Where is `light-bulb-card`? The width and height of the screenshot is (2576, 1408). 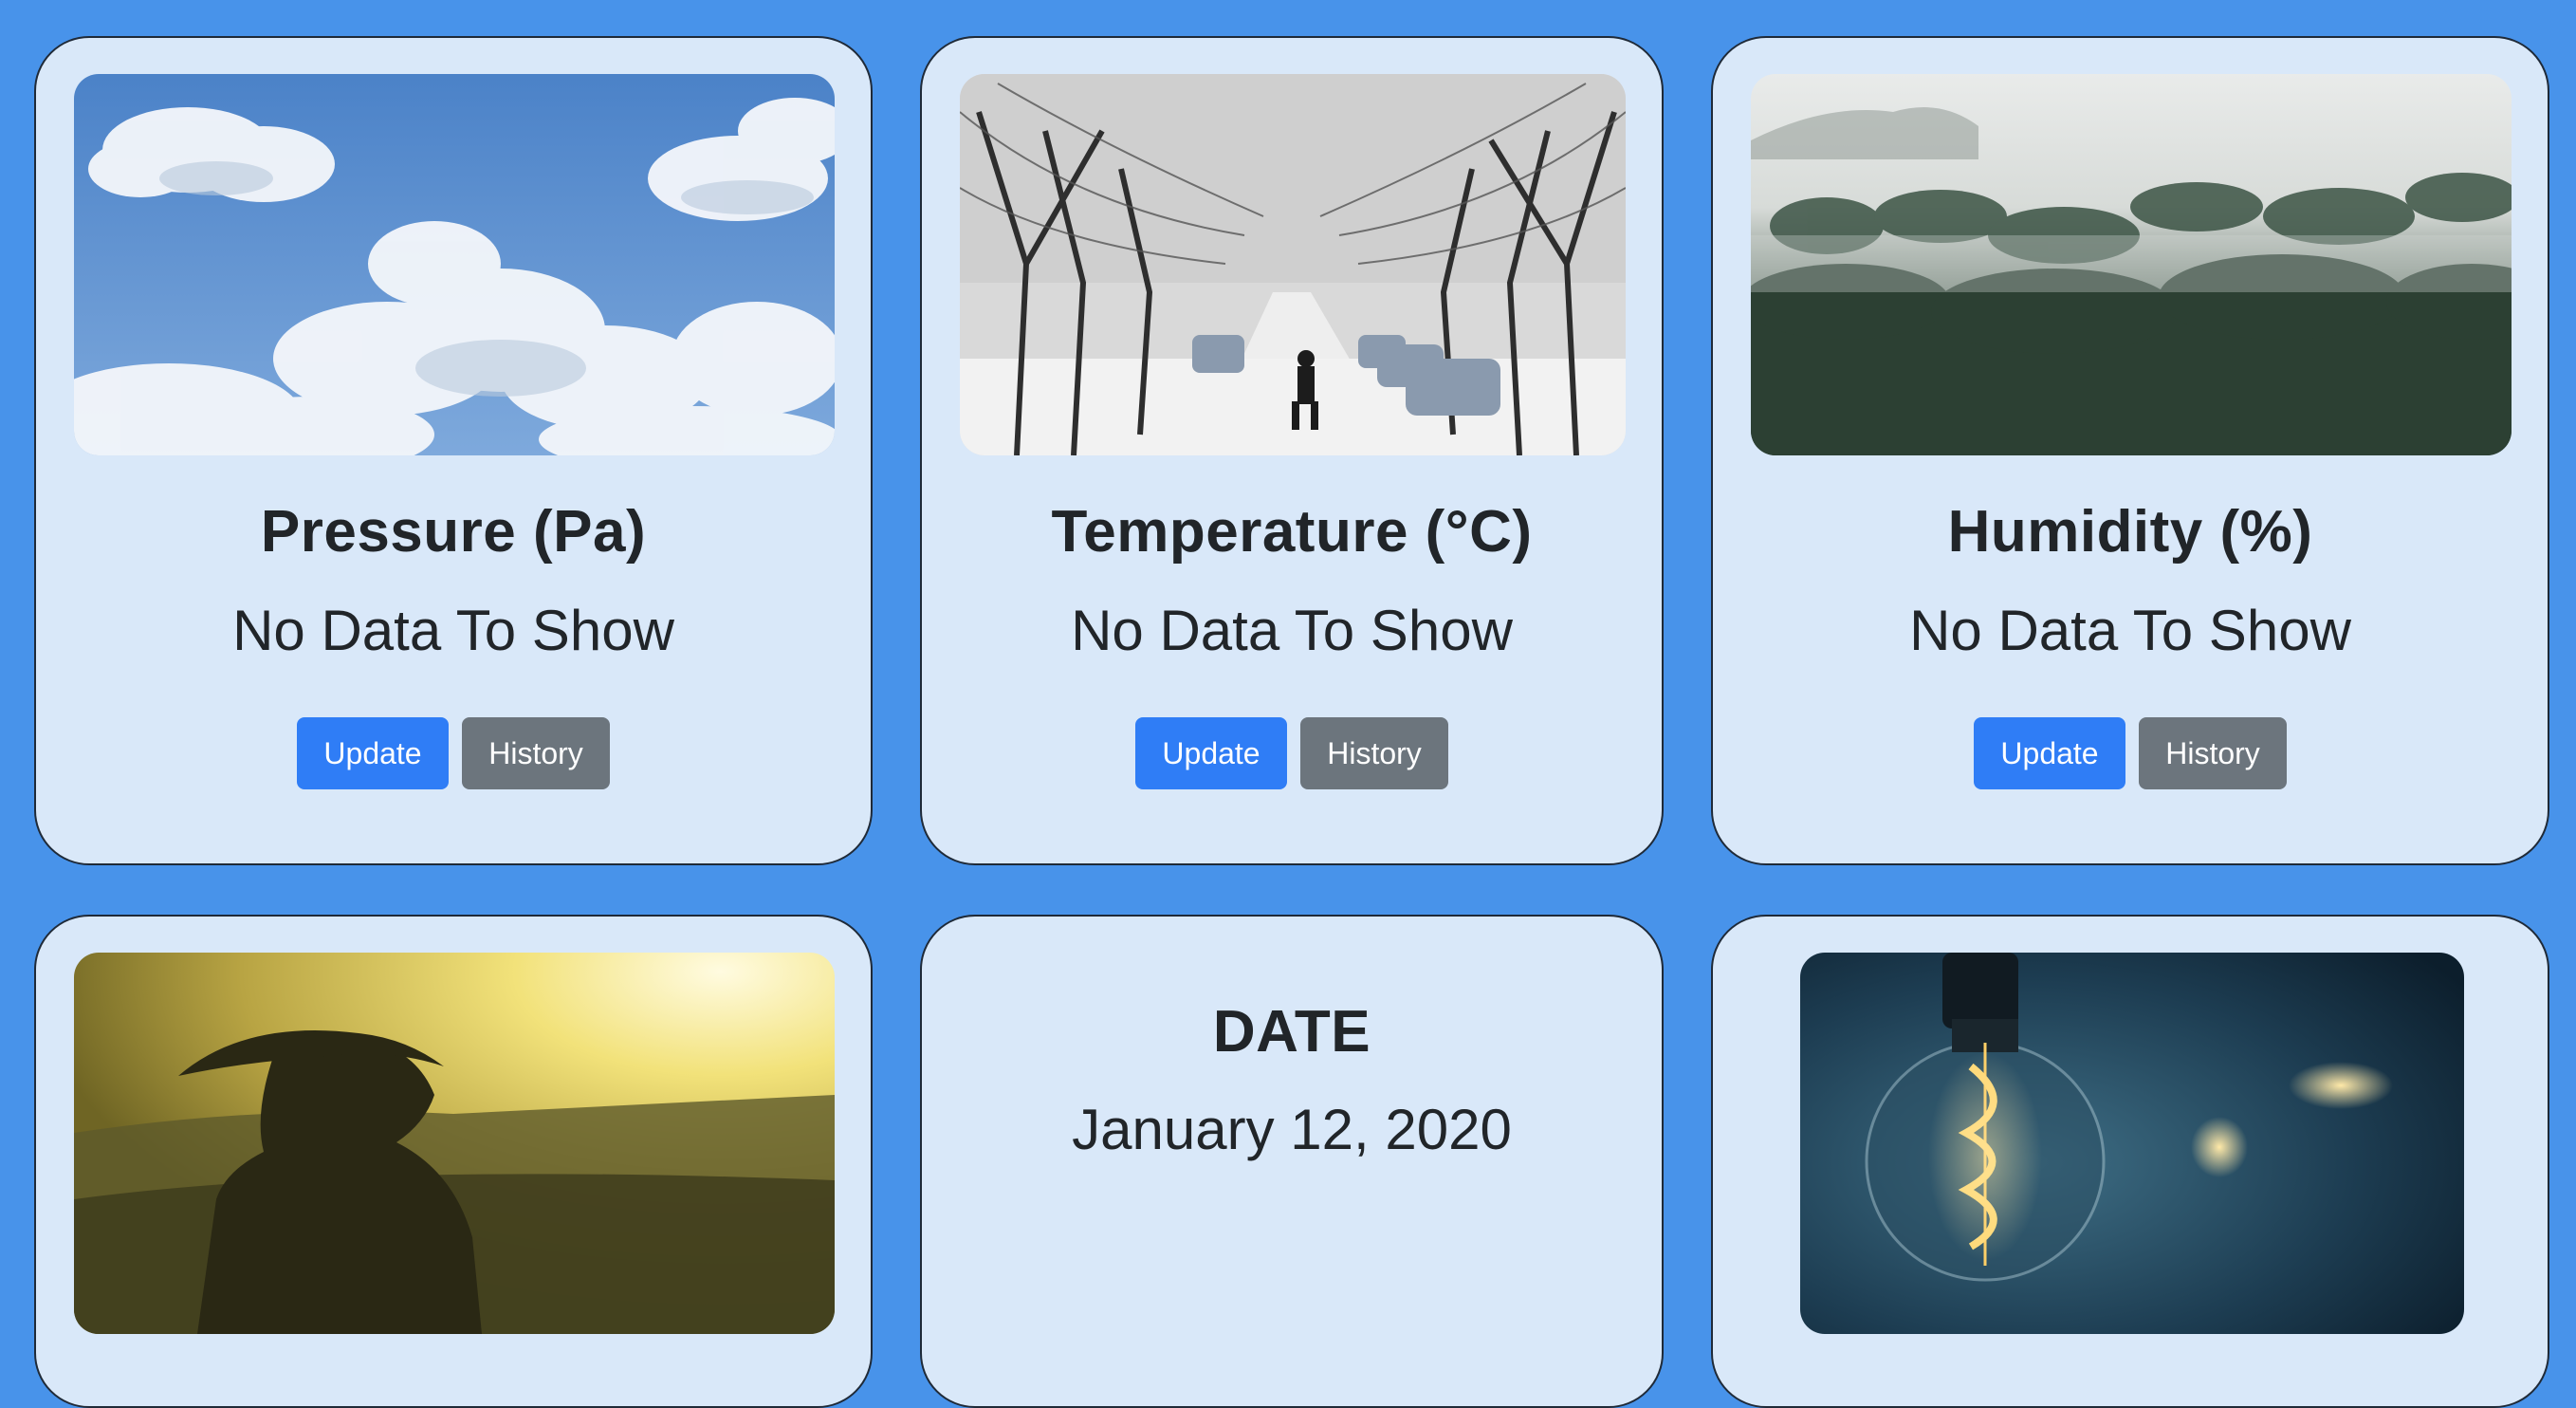 light-bulb-card is located at coordinates (2130, 1161).